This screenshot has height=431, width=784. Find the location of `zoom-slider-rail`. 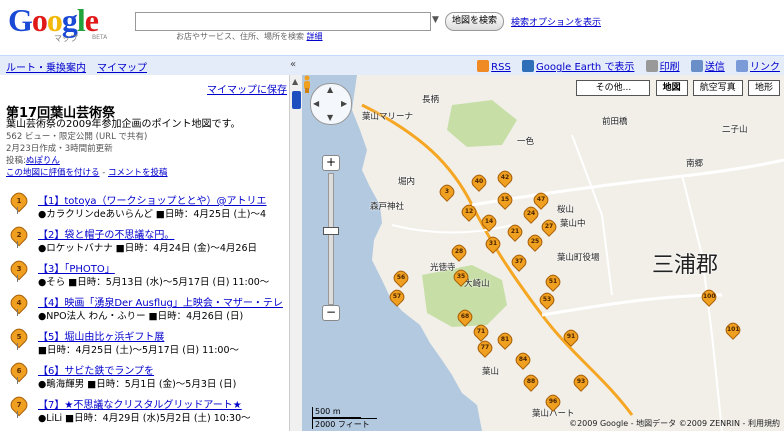

zoom-slider-rail is located at coordinates (331, 239).